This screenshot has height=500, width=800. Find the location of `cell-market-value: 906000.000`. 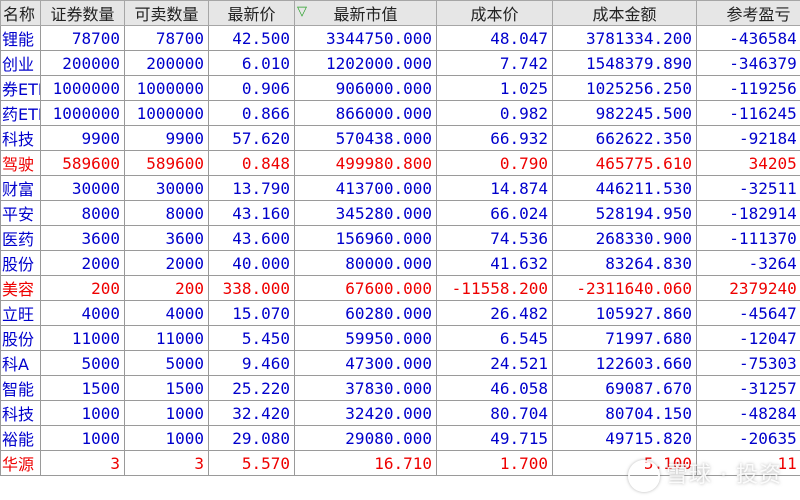

cell-market-value: 906000.000 is located at coordinates (365, 88).